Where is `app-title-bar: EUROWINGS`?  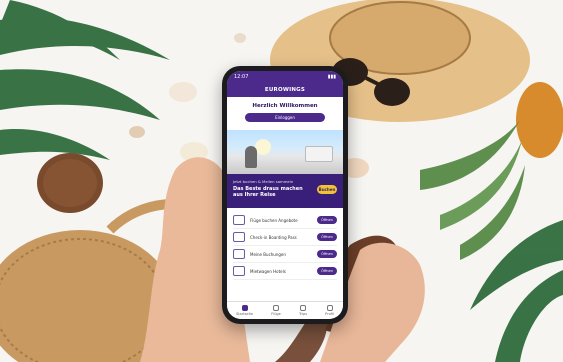 app-title-bar: EUROWINGS is located at coordinates (285, 90).